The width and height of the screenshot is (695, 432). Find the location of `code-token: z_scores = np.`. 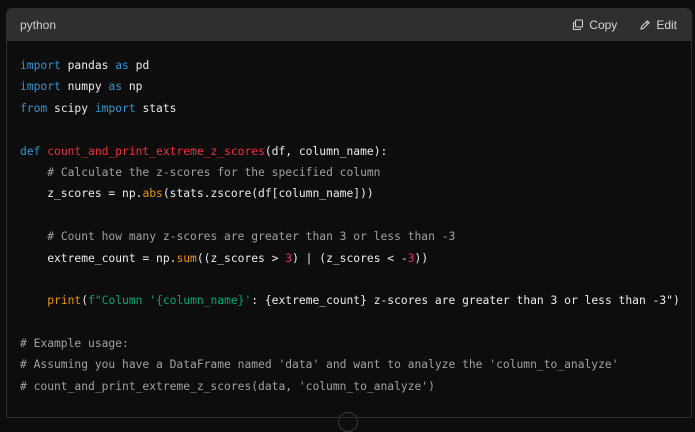

code-token: z_scores = np. is located at coordinates (81, 194).